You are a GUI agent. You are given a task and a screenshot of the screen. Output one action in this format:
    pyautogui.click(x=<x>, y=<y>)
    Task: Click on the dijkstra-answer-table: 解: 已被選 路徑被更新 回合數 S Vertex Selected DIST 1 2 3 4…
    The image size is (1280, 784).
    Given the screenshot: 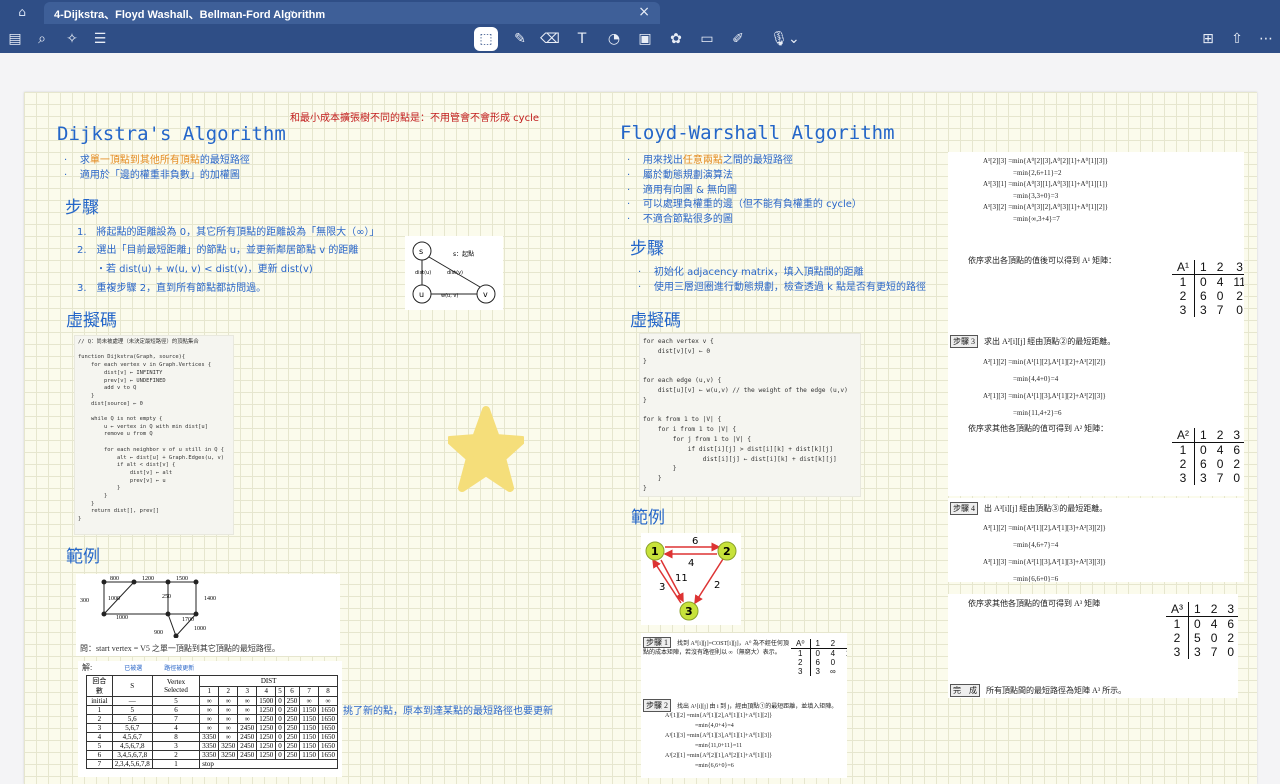 What is the action you would take?
    pyautogui.click(x=210, y=719)
    